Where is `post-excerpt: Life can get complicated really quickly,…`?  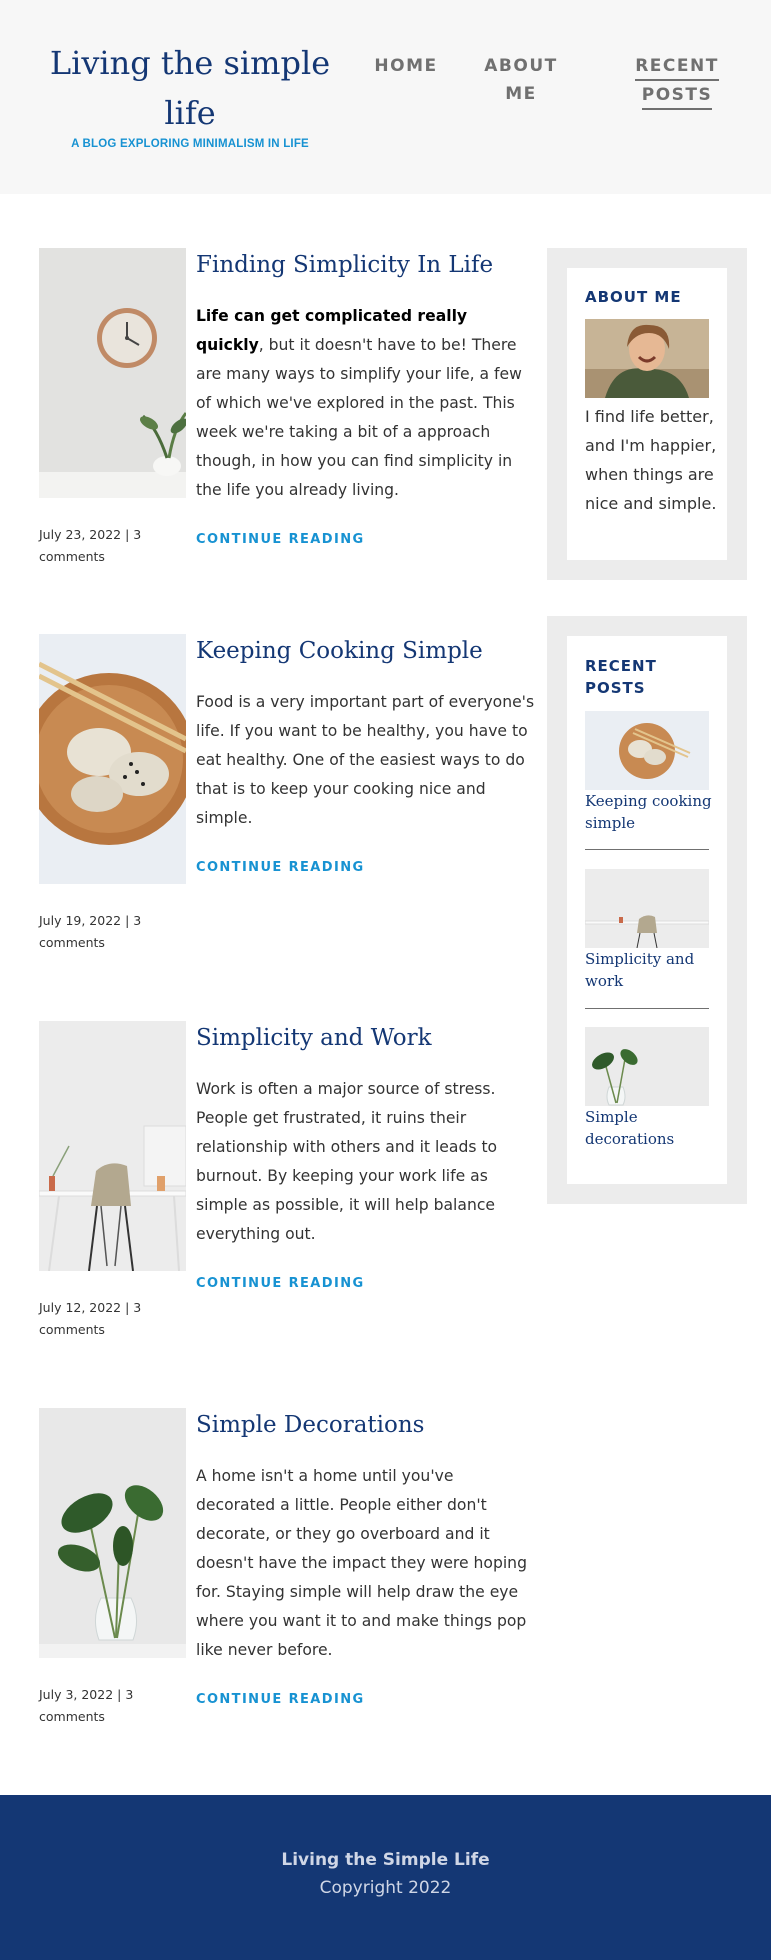
post-excerpt: Life can get complicated really quickly,… is located at coordinates (366, 403).